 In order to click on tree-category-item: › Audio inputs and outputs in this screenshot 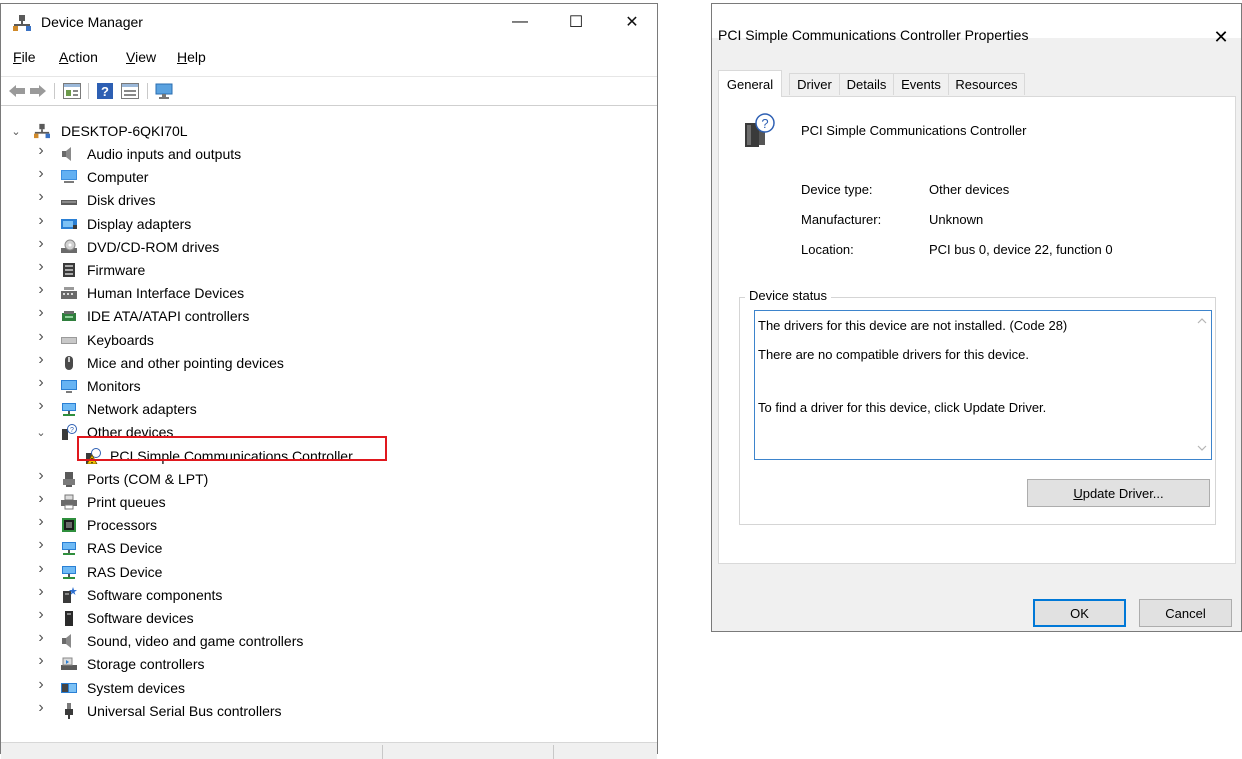, I will do `click(329, 154)`.